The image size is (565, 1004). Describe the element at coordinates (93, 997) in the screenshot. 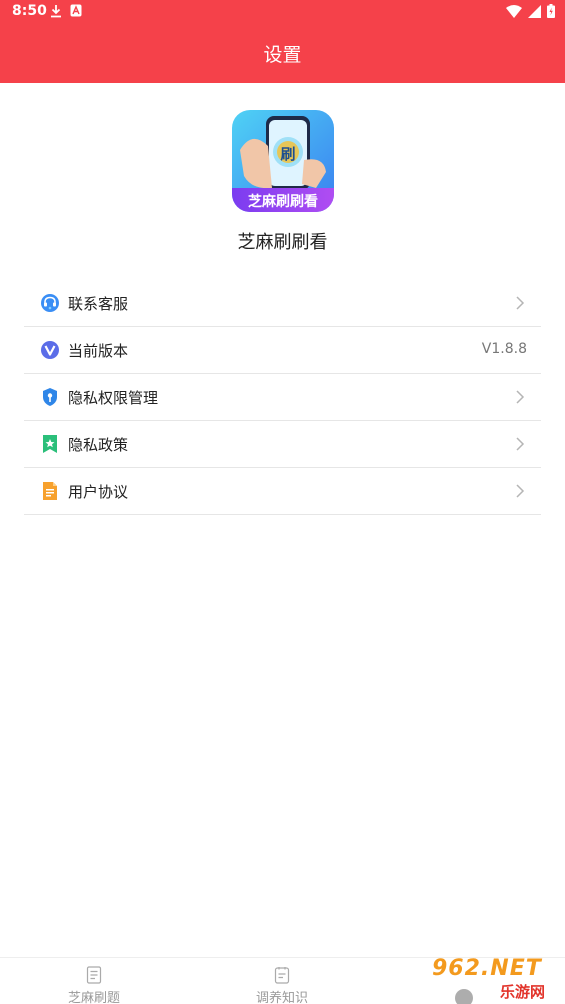

I see `tab-label: 芝麻刷题` at that location.